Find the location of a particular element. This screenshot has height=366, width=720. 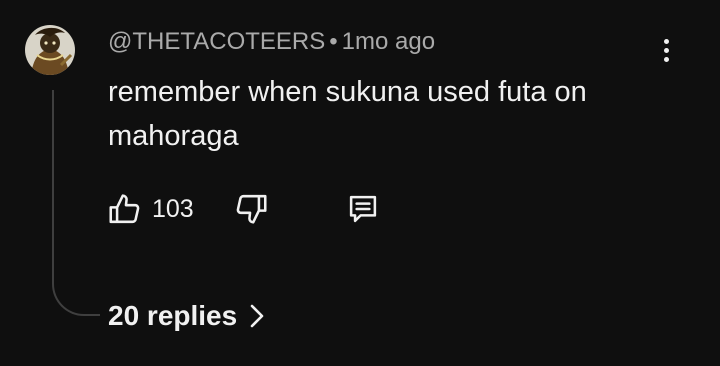

avatar-image is located at coordinates (50, 50).